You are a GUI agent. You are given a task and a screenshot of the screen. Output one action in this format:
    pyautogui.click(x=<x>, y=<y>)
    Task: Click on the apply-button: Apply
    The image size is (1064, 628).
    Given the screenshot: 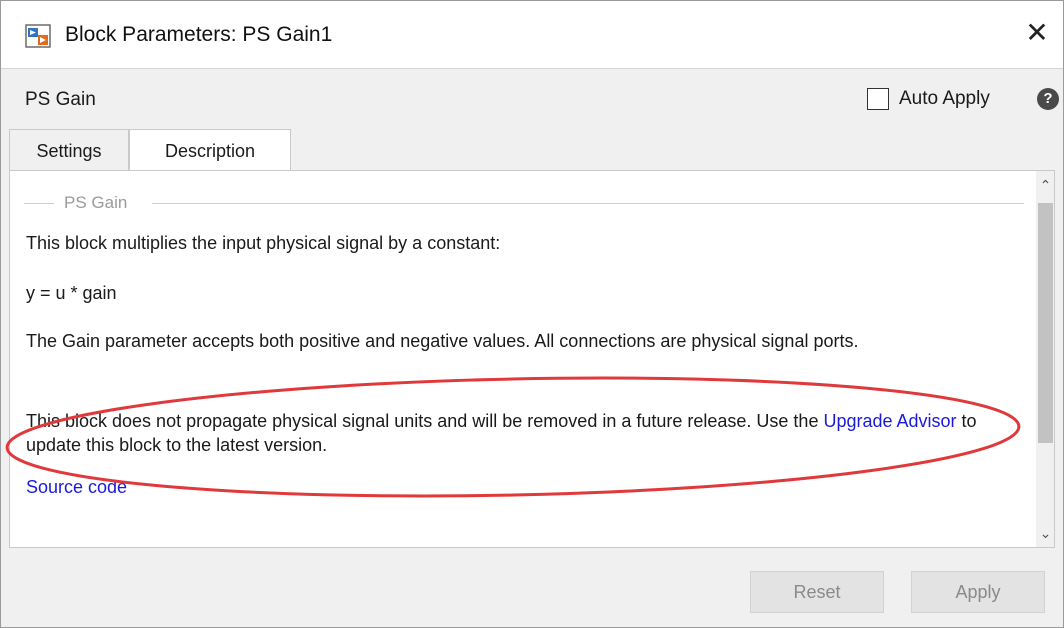 What is the action you would take?
    pyautogui.click(x=978, y=592)
    